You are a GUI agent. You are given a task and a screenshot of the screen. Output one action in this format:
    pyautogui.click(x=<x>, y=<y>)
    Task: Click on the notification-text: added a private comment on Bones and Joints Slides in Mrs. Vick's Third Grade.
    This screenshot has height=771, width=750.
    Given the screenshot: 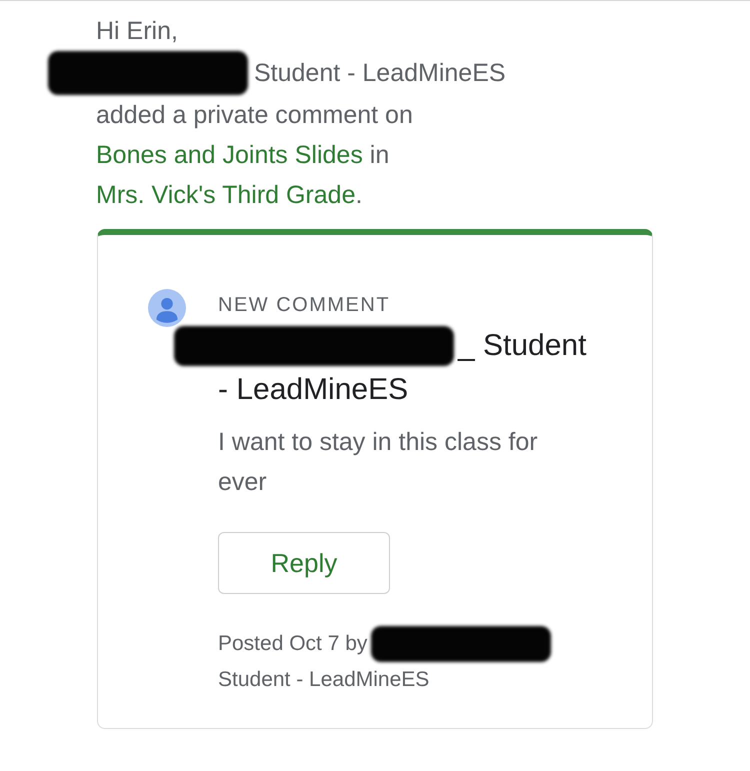 What is the action you would take?
    pyautogui.click(x=255, y=155)
    